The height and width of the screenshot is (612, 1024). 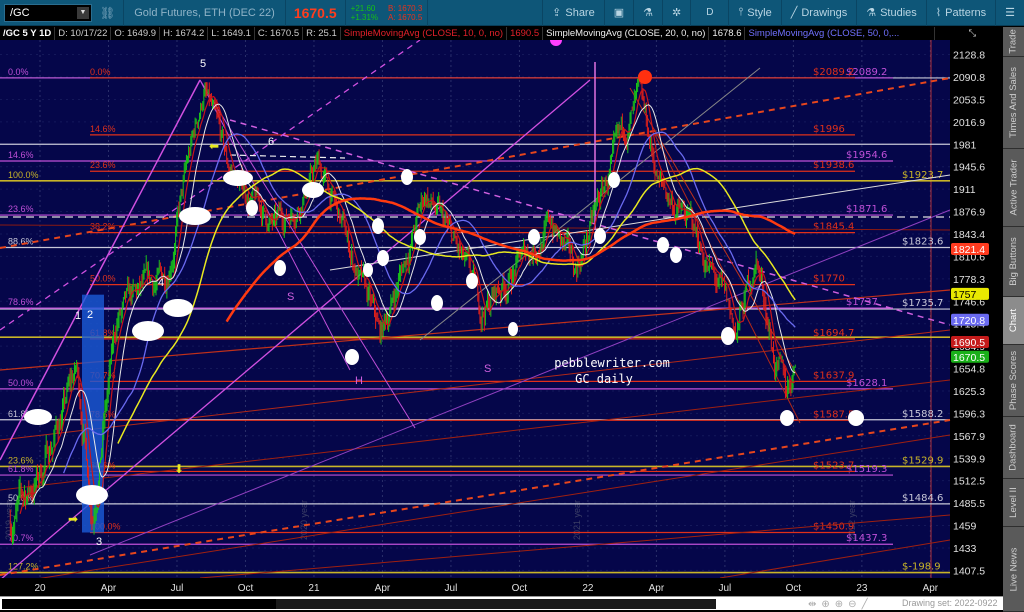 I want to click on zoom-out-icon: ⊖, so click(x=852, y=604).